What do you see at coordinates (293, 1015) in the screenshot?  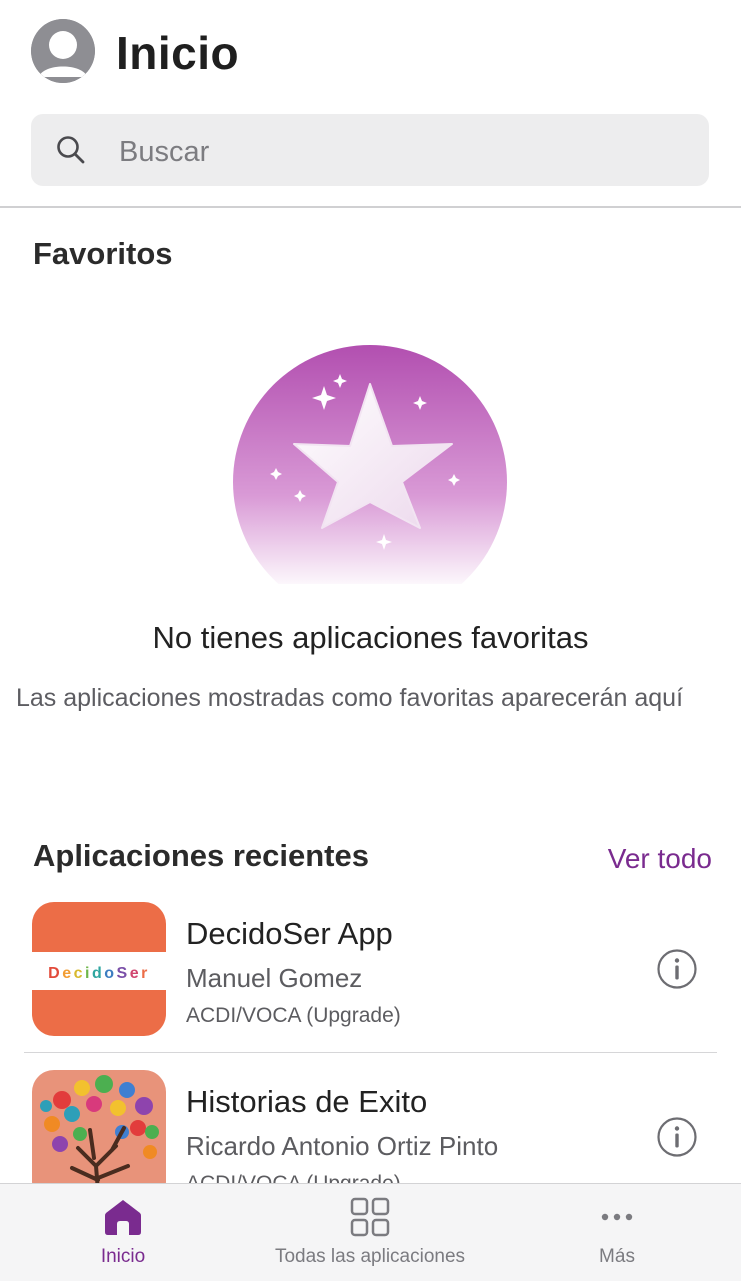 I see `app-org: ACDI/VOCA (Upgrade)` at bounding box center [293, 1015].